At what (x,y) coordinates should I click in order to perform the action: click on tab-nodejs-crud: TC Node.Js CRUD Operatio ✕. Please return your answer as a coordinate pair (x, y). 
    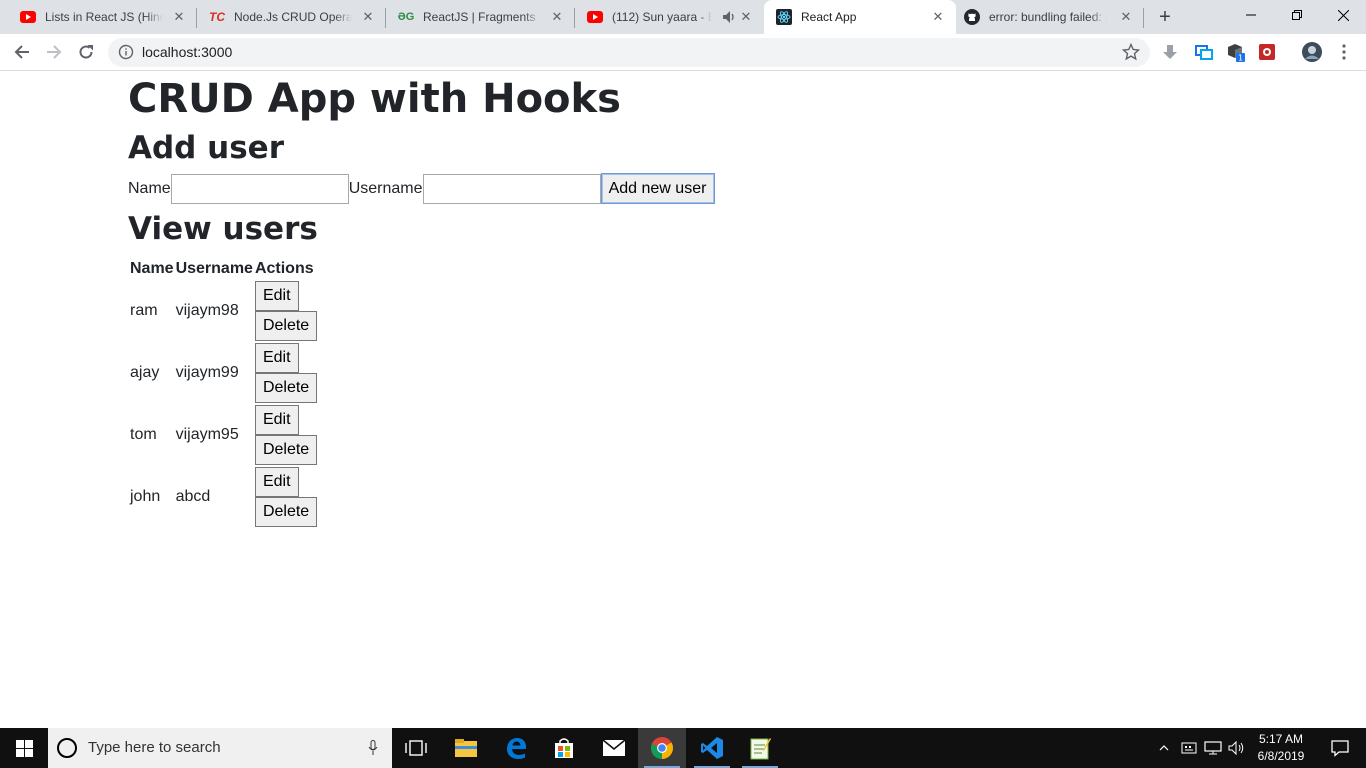
    Looking at the image, I should click on (287, 17).